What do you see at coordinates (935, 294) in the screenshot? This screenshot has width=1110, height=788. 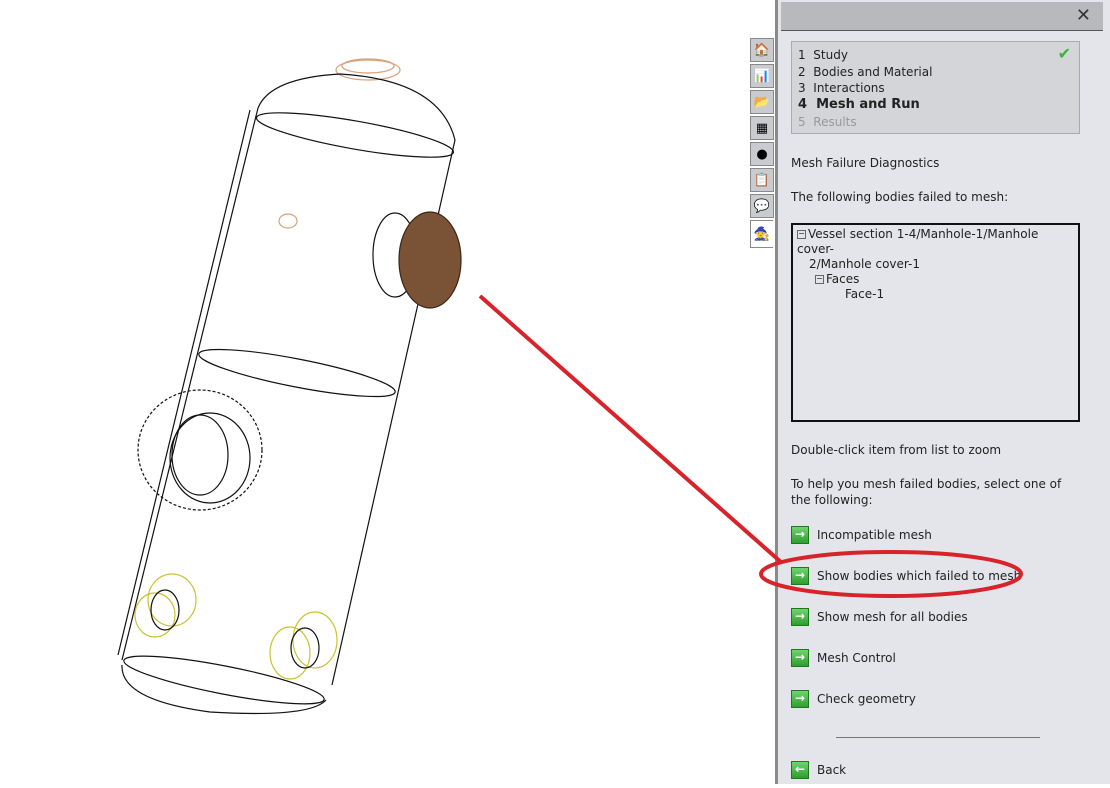 I see `tree-item-face: Face-1` at bounding box center [935, 294].